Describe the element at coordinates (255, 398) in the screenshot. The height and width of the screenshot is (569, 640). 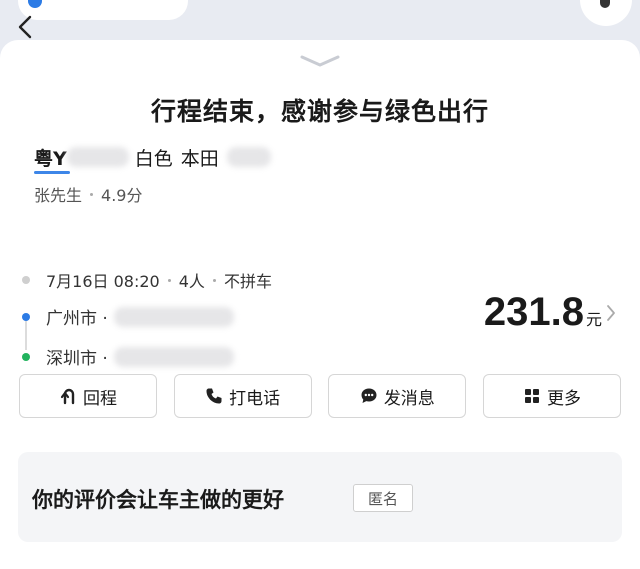
I see `call-label: 打电话` at that location.